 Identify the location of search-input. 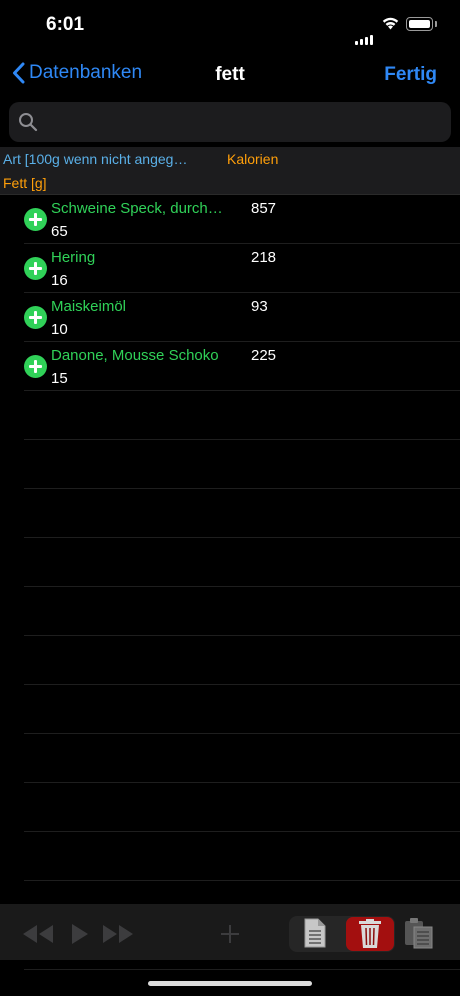
(244, 123).